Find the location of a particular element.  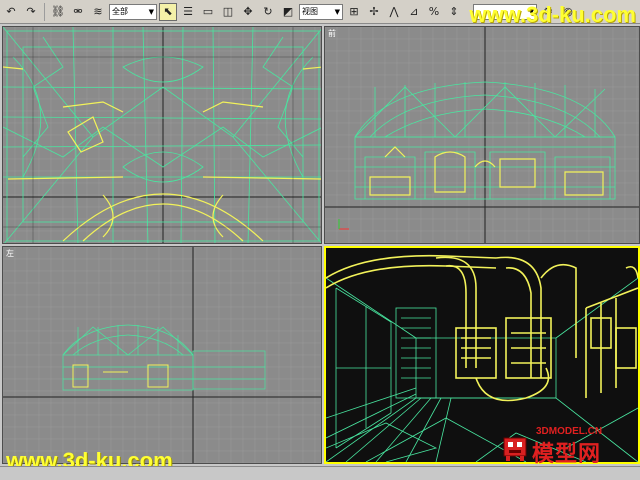

rectangular-selection-icon: ▭ is located at coordinates (208, 12).